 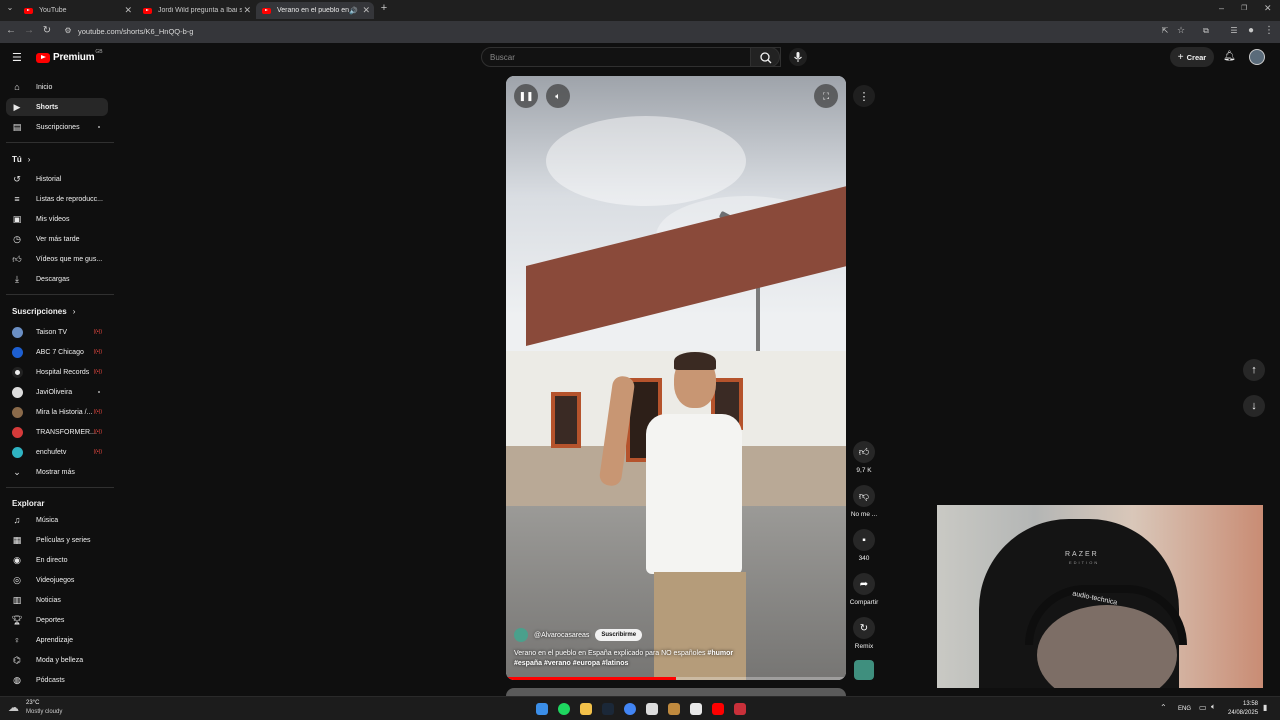 What do you see at coordinates (68, 30) in the screenshot?
I see `site-info-icon: ⚙` at bounding box center [68, 30].